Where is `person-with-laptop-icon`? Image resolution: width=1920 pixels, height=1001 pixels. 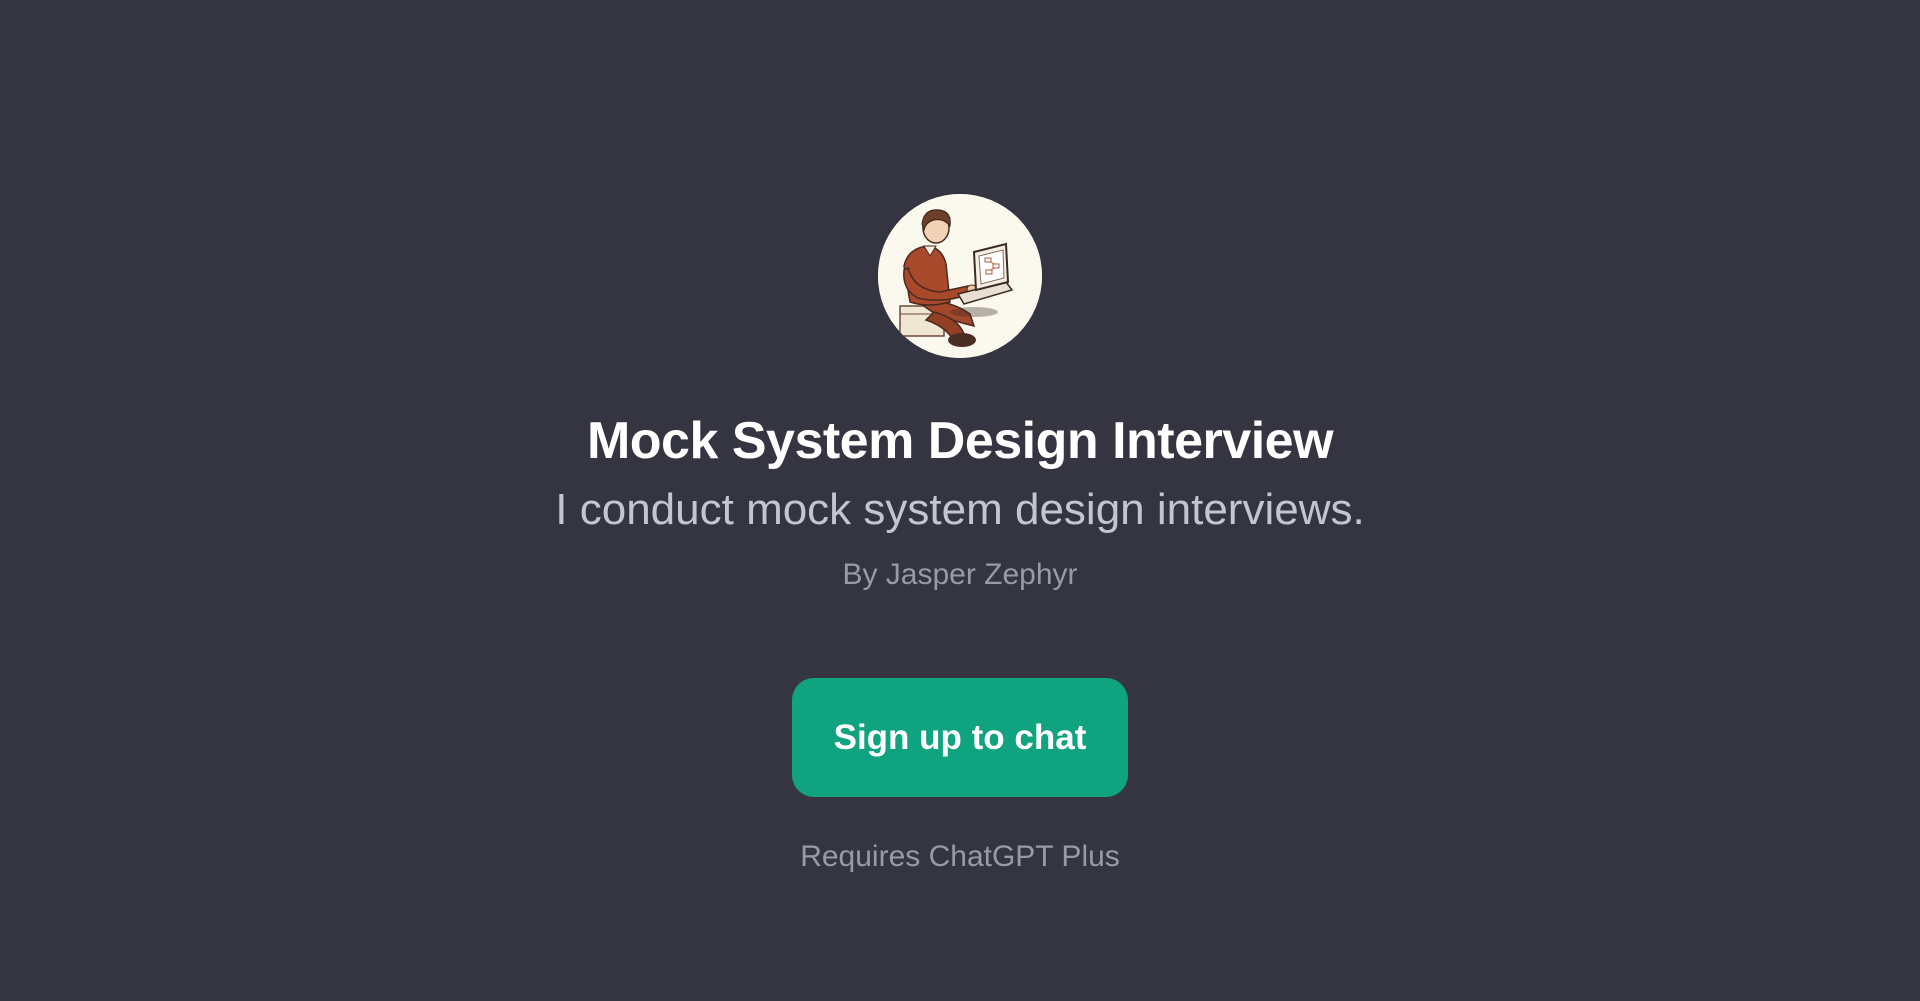 person-with-laptop-icon is located at coordinates (960, 276).